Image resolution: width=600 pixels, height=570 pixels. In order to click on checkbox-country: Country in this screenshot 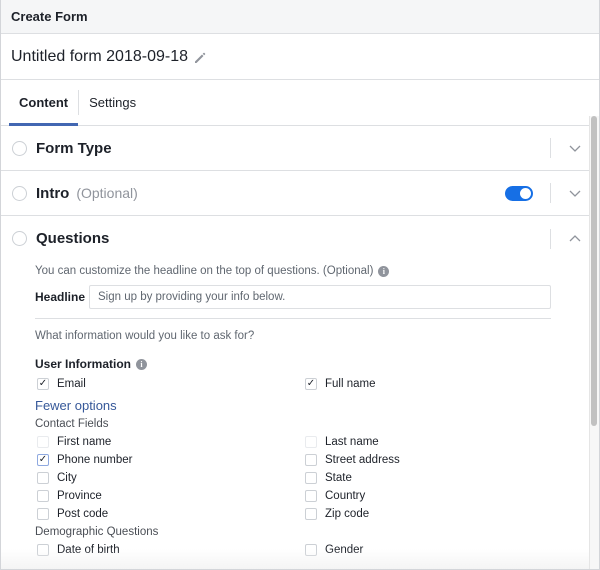, I will do `click(427, 496)`.